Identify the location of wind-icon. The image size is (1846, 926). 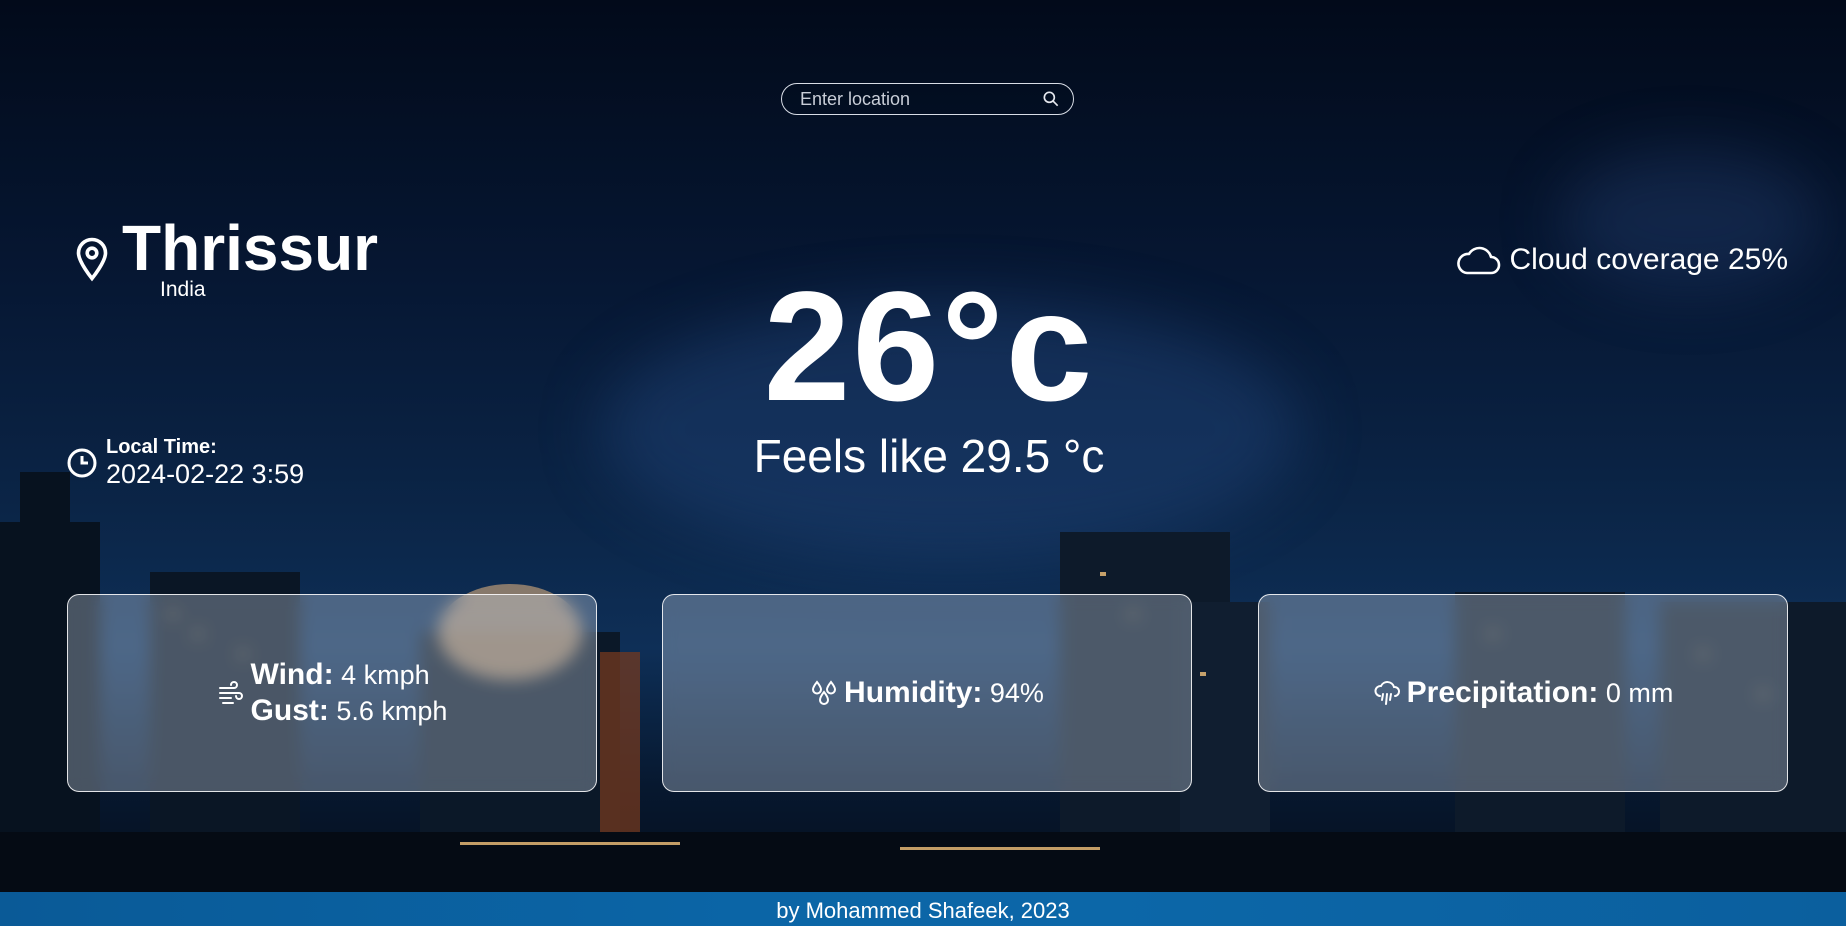
(230, 692).